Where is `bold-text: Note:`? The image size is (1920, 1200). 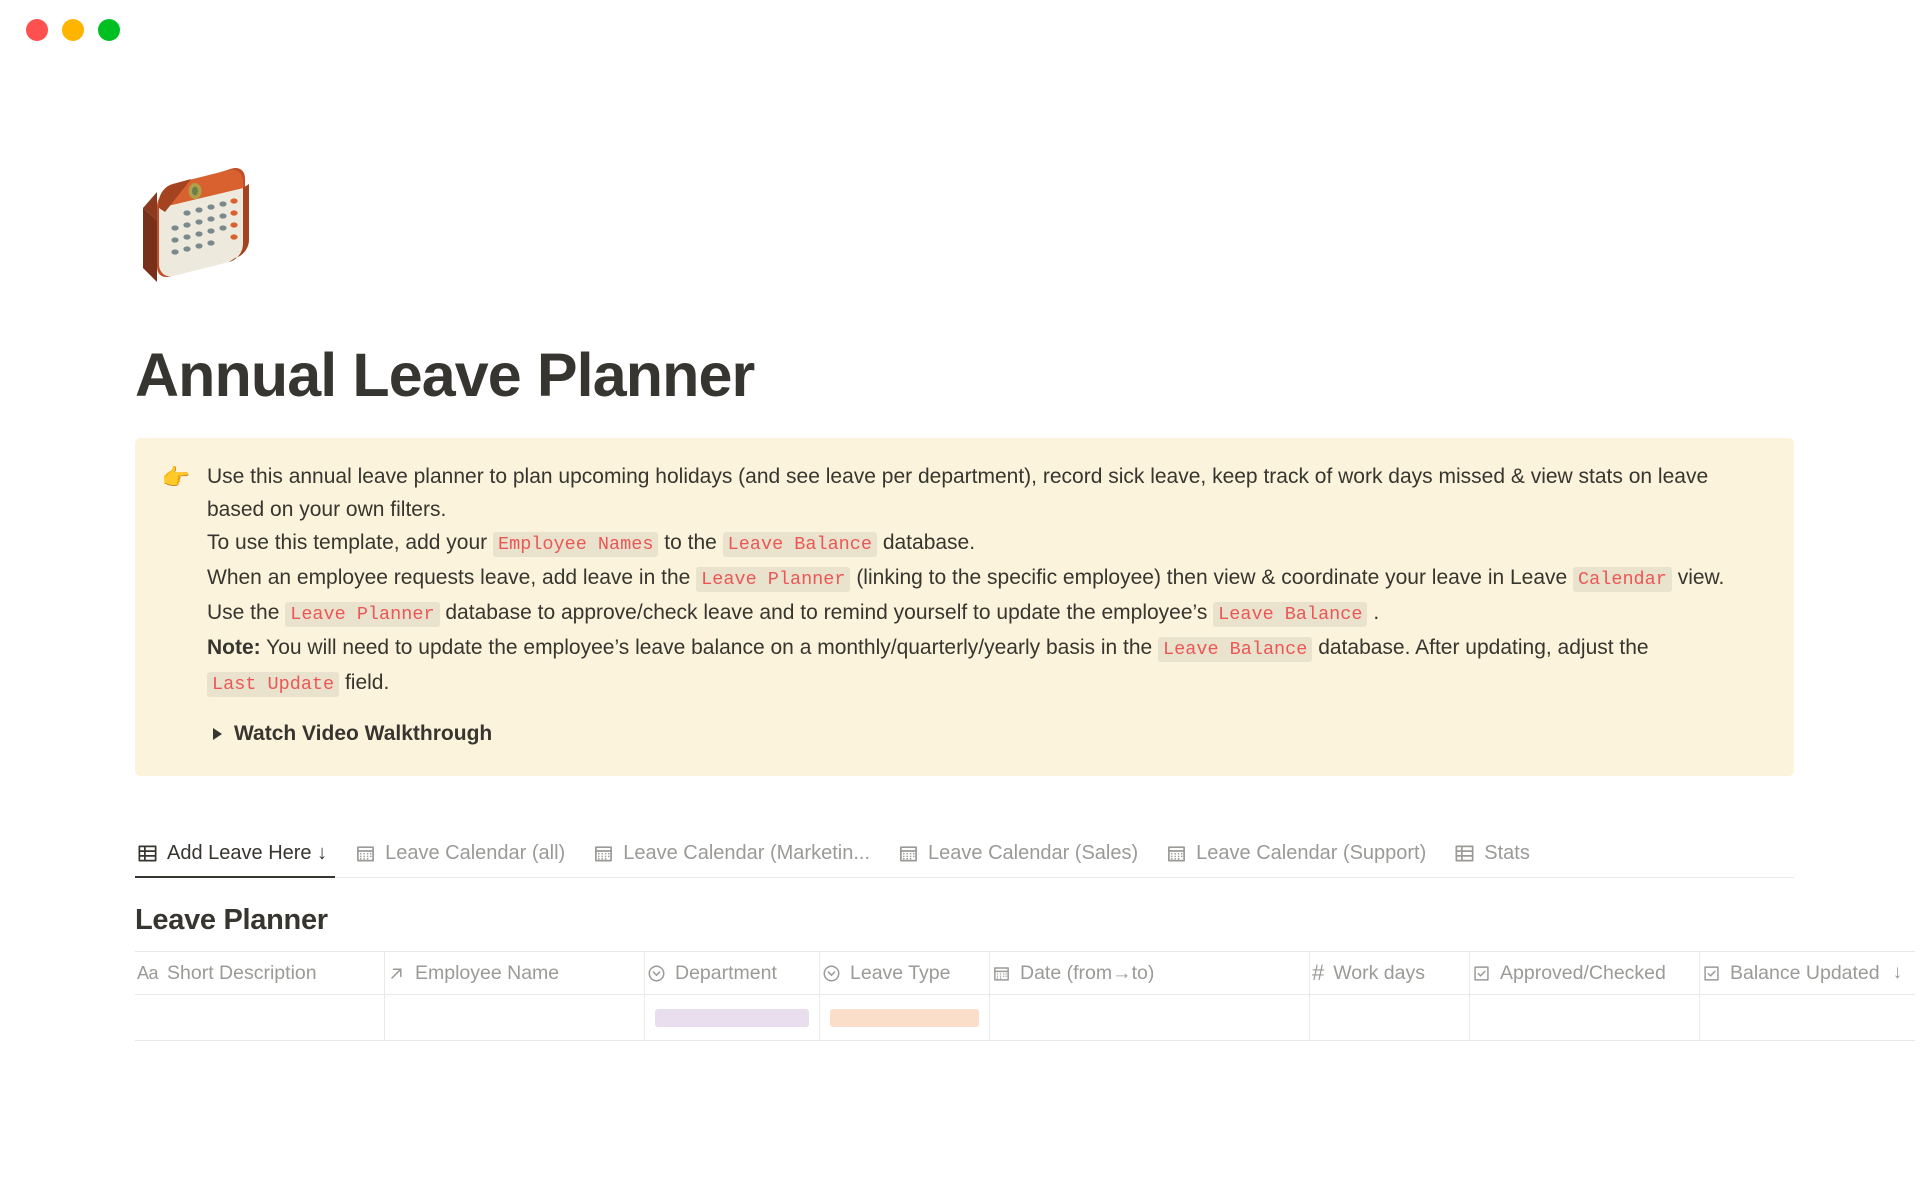
bold-text: Note: is located at coordinates (234, 648).